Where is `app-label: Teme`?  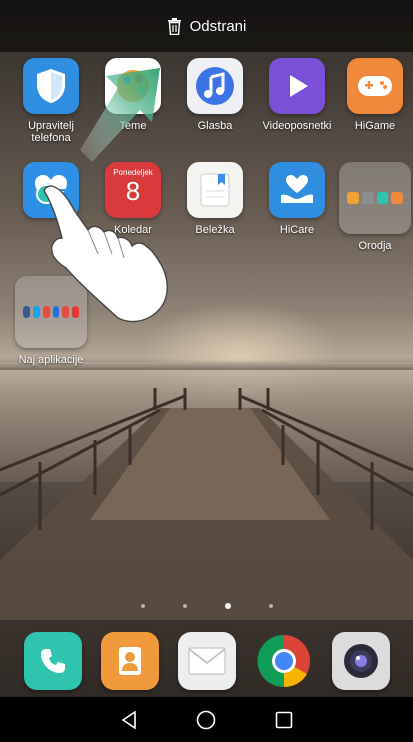
app-label: Teme is located at coordinates (133, 126).